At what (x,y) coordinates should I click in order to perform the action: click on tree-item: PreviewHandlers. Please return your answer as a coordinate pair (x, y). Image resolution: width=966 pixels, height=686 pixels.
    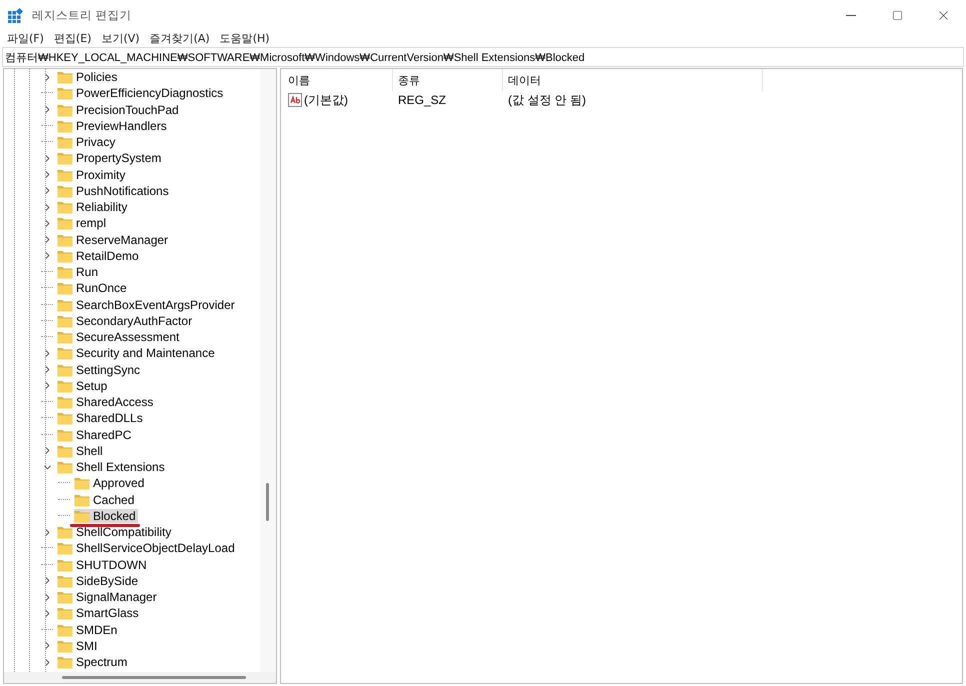
    Looking at the image, I should click on (121, 125).